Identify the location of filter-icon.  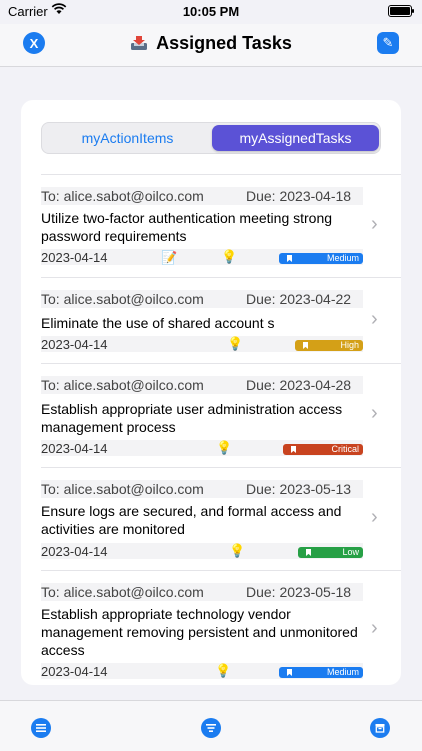
(211, 728).